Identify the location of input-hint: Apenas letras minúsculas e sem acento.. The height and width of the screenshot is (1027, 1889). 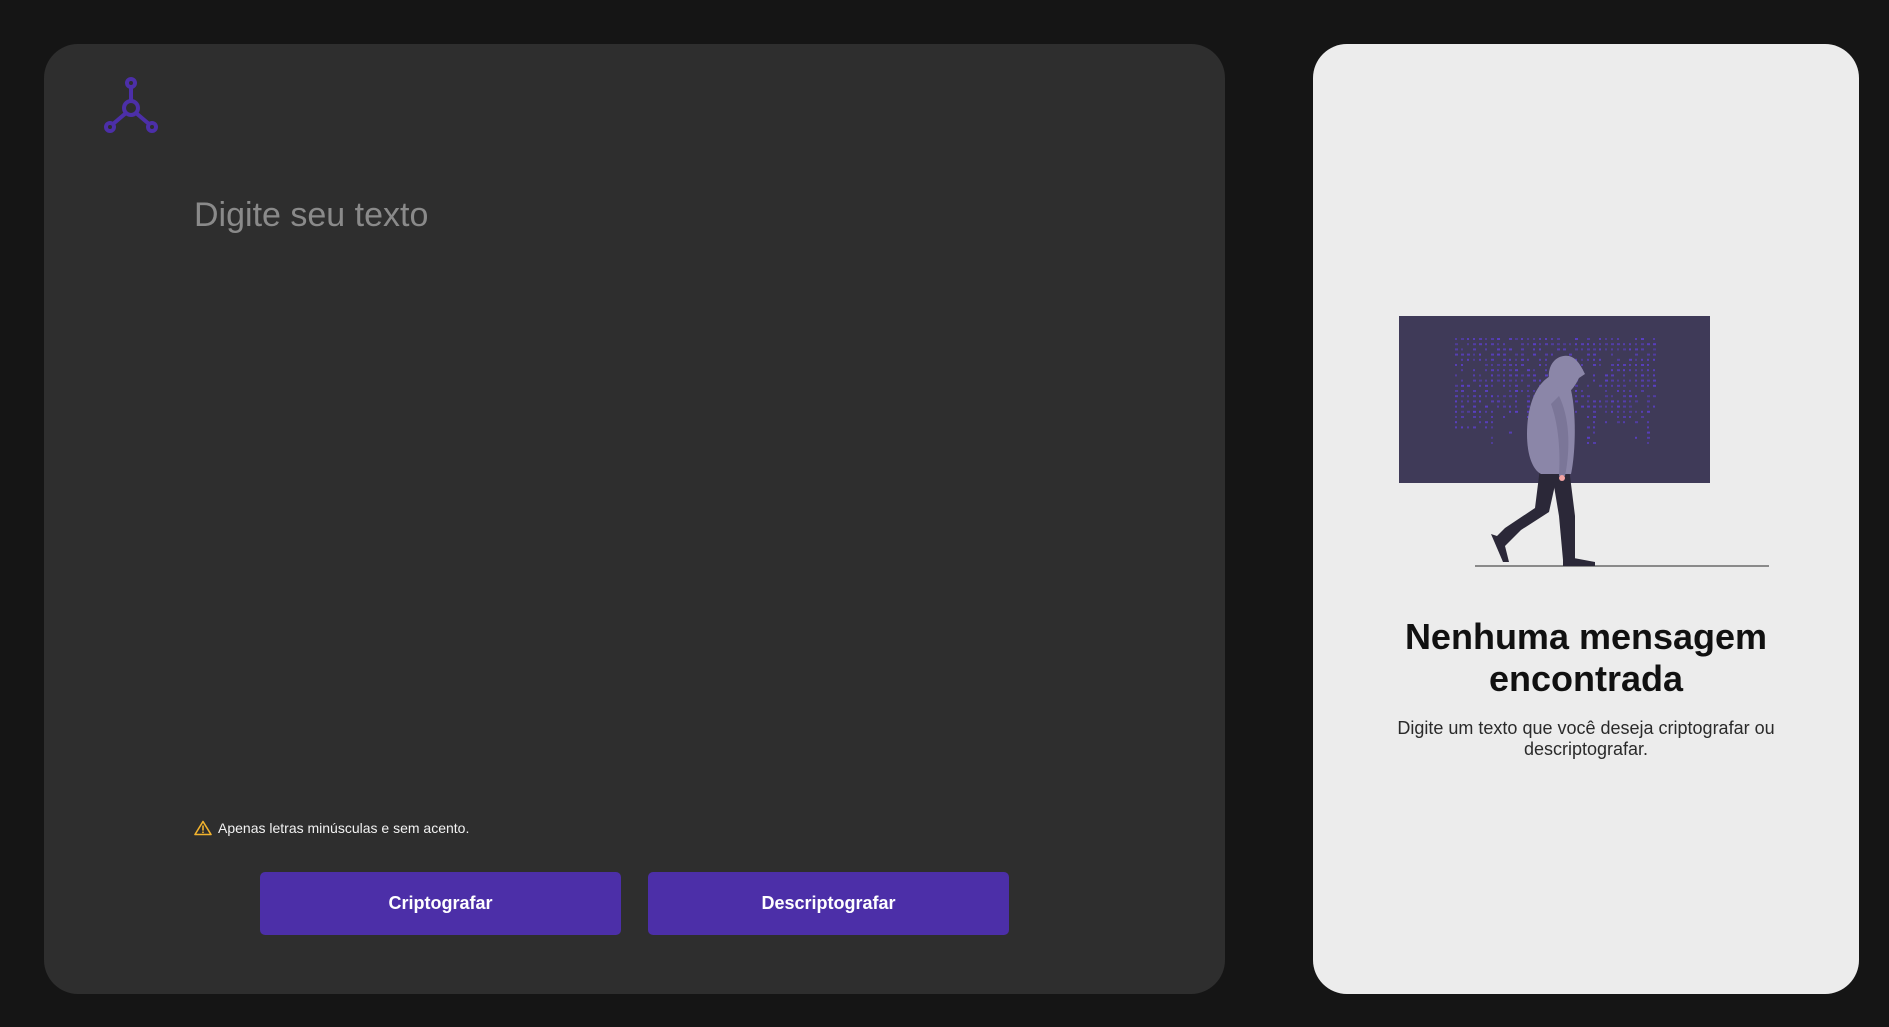
(331, 828).